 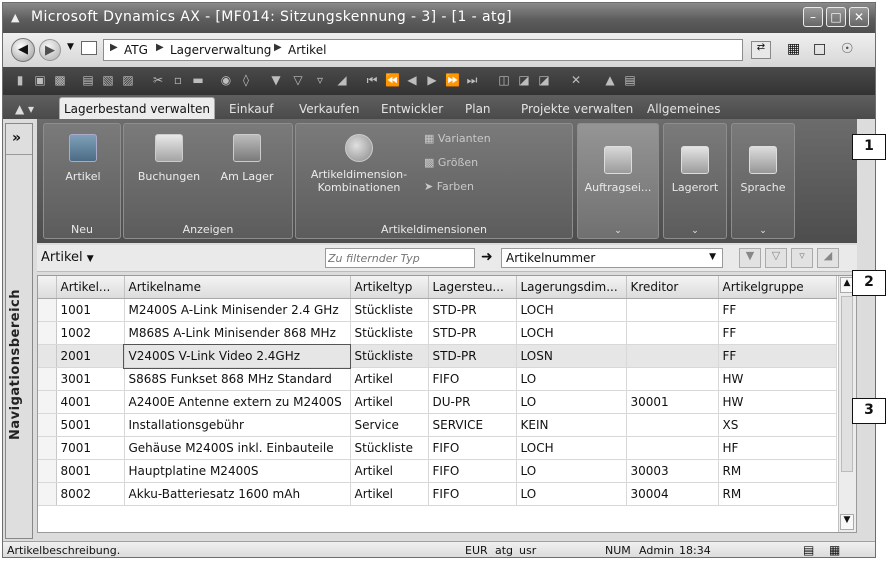 I want to click on tab-entwickler: Entwickler, so click(x=412, y=109).